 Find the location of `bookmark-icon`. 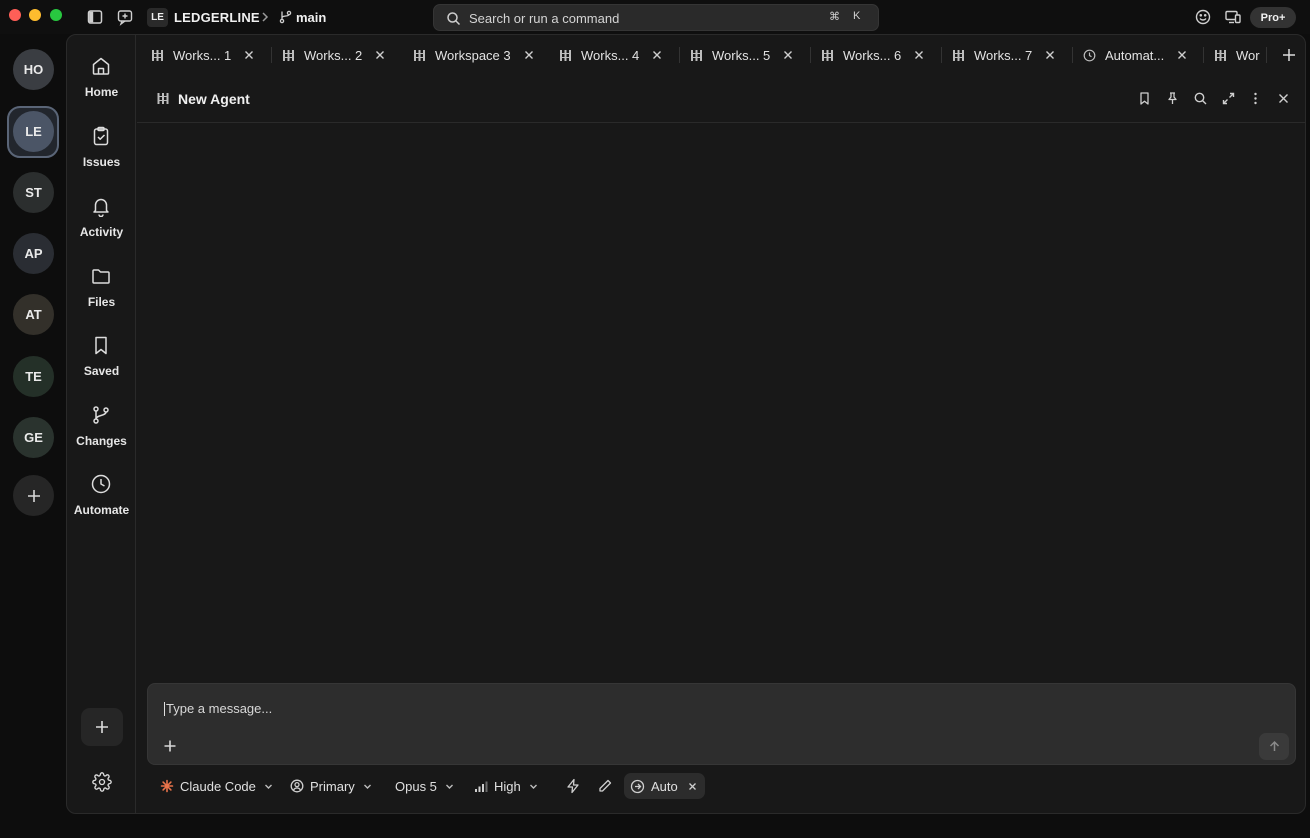

bookmark-icon is located at coordinates (1144, 98).